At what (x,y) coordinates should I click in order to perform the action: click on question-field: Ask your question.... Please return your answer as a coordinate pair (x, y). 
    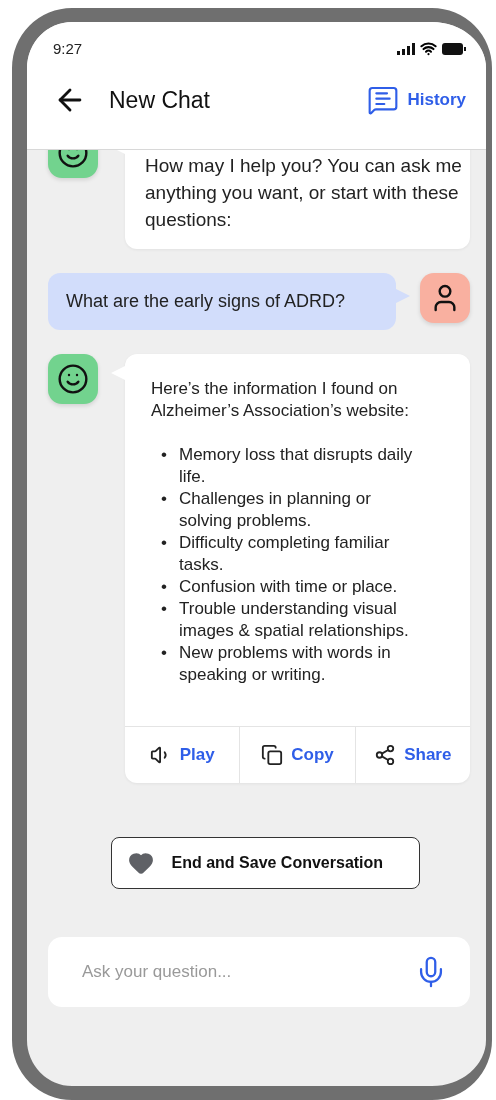
    Looking at the image, I should click on (247, 972).